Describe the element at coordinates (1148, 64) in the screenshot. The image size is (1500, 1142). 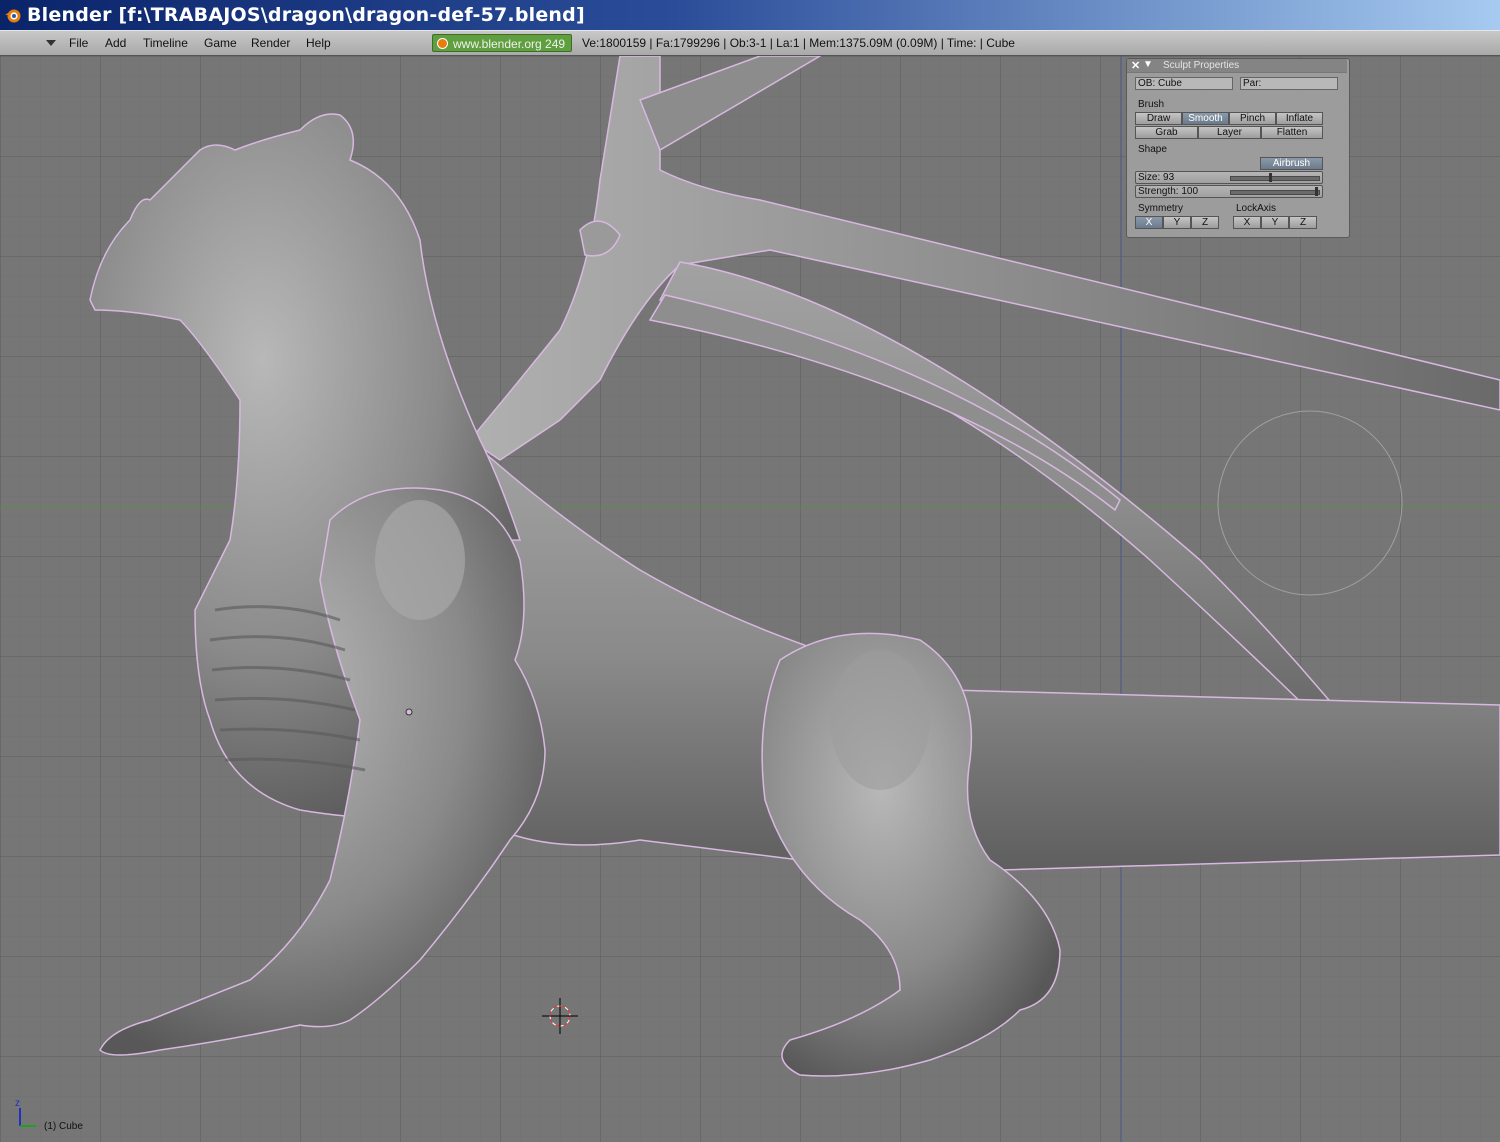
I see `collapse-arrow-icon: ▼` at that location.